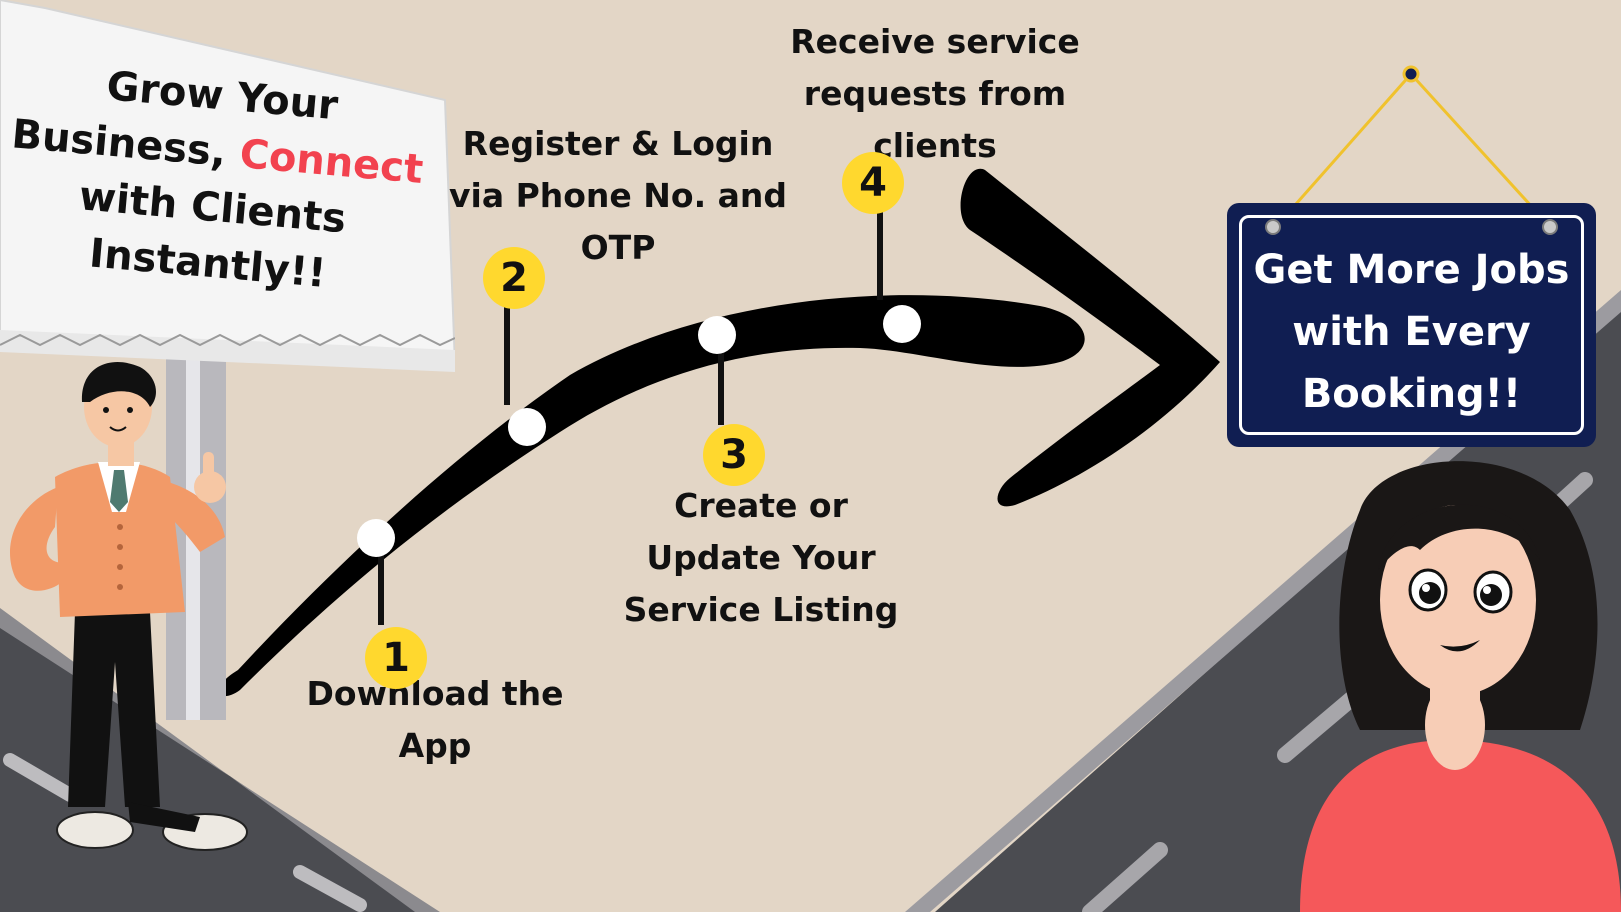 The image size is (1621, 912). What do you see at coordinates (396, 658) in the screenshot?
I see `step-1-badge: 1` at bounding box center [396, 658].